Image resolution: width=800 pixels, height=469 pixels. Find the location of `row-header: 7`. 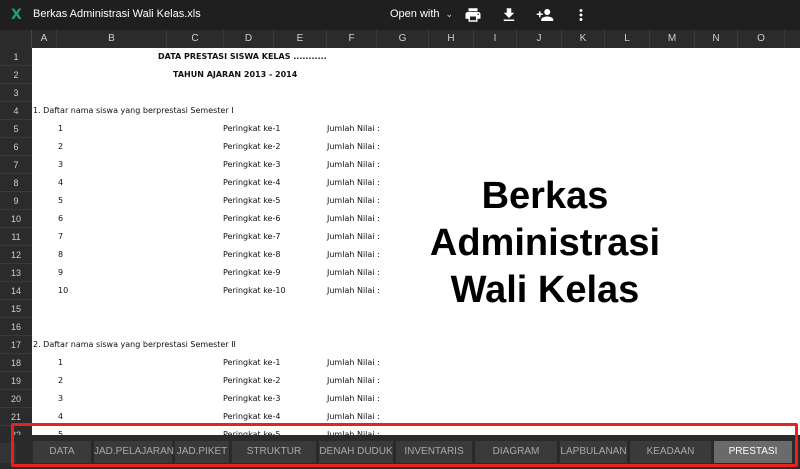

row-header: 7 is located at coordinates (16, 165).